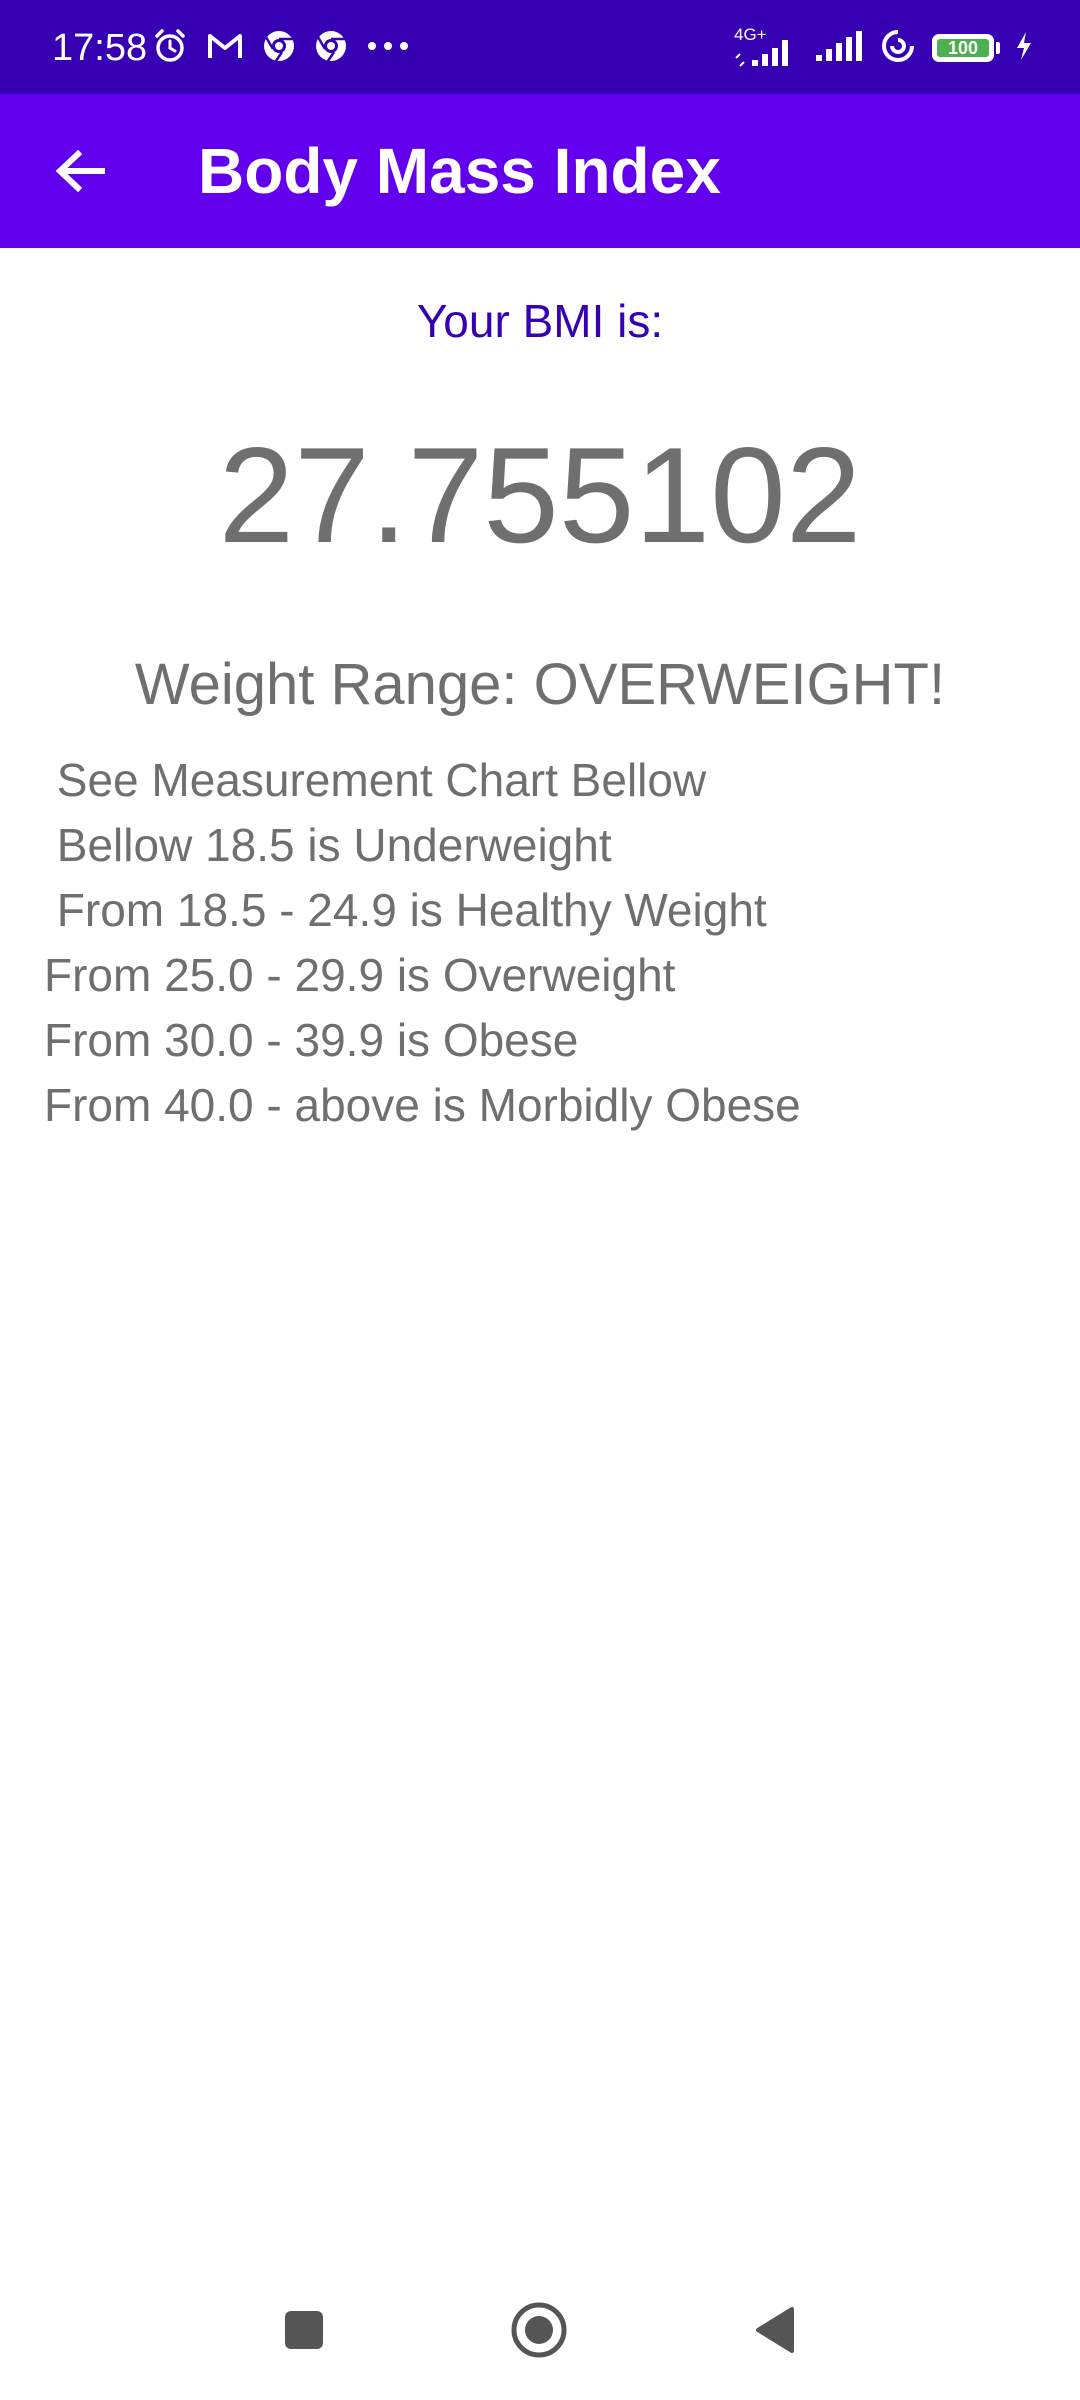  I want to click on battery-tip, so click(998, 48).